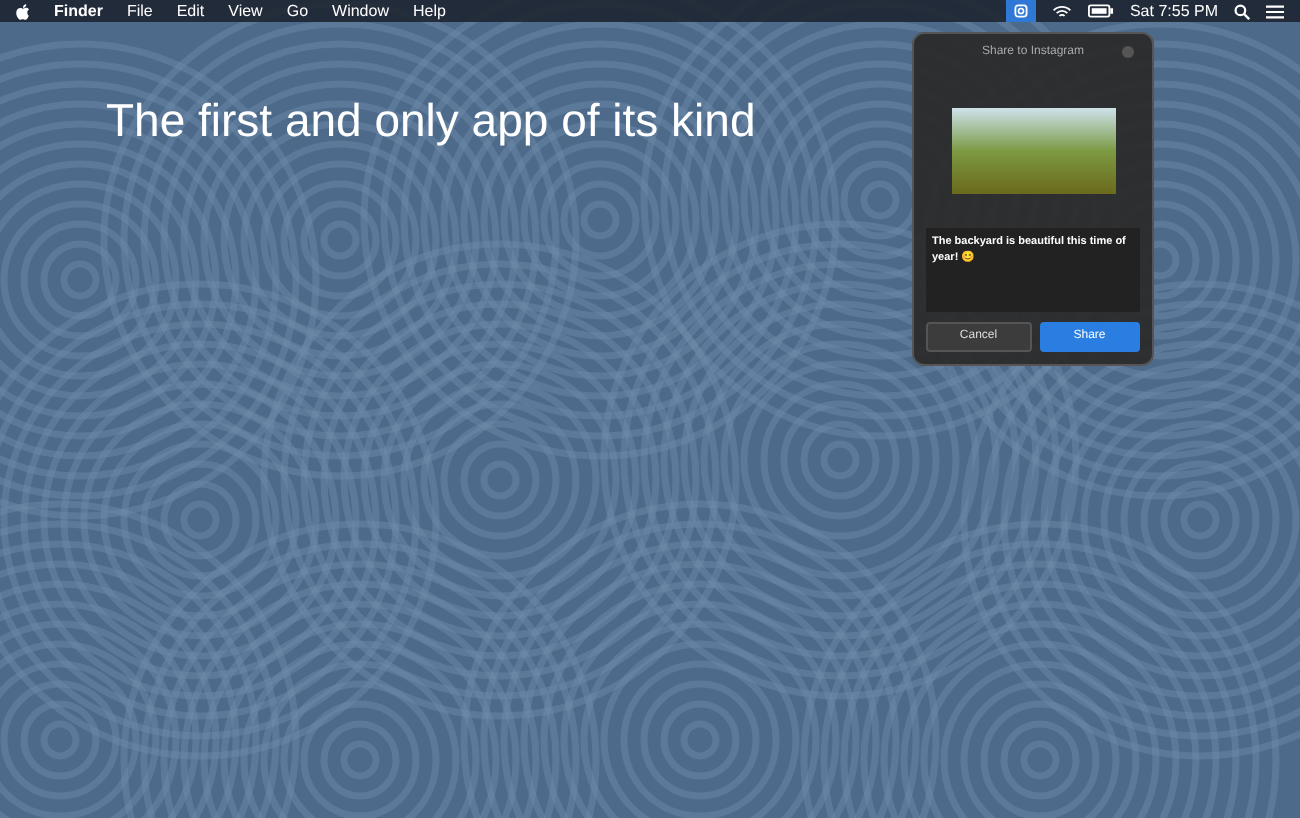  What do you see at coordinates (1100, 11) in the screenshot?
I see `battery-icon` at bounding box center [1100, 11].